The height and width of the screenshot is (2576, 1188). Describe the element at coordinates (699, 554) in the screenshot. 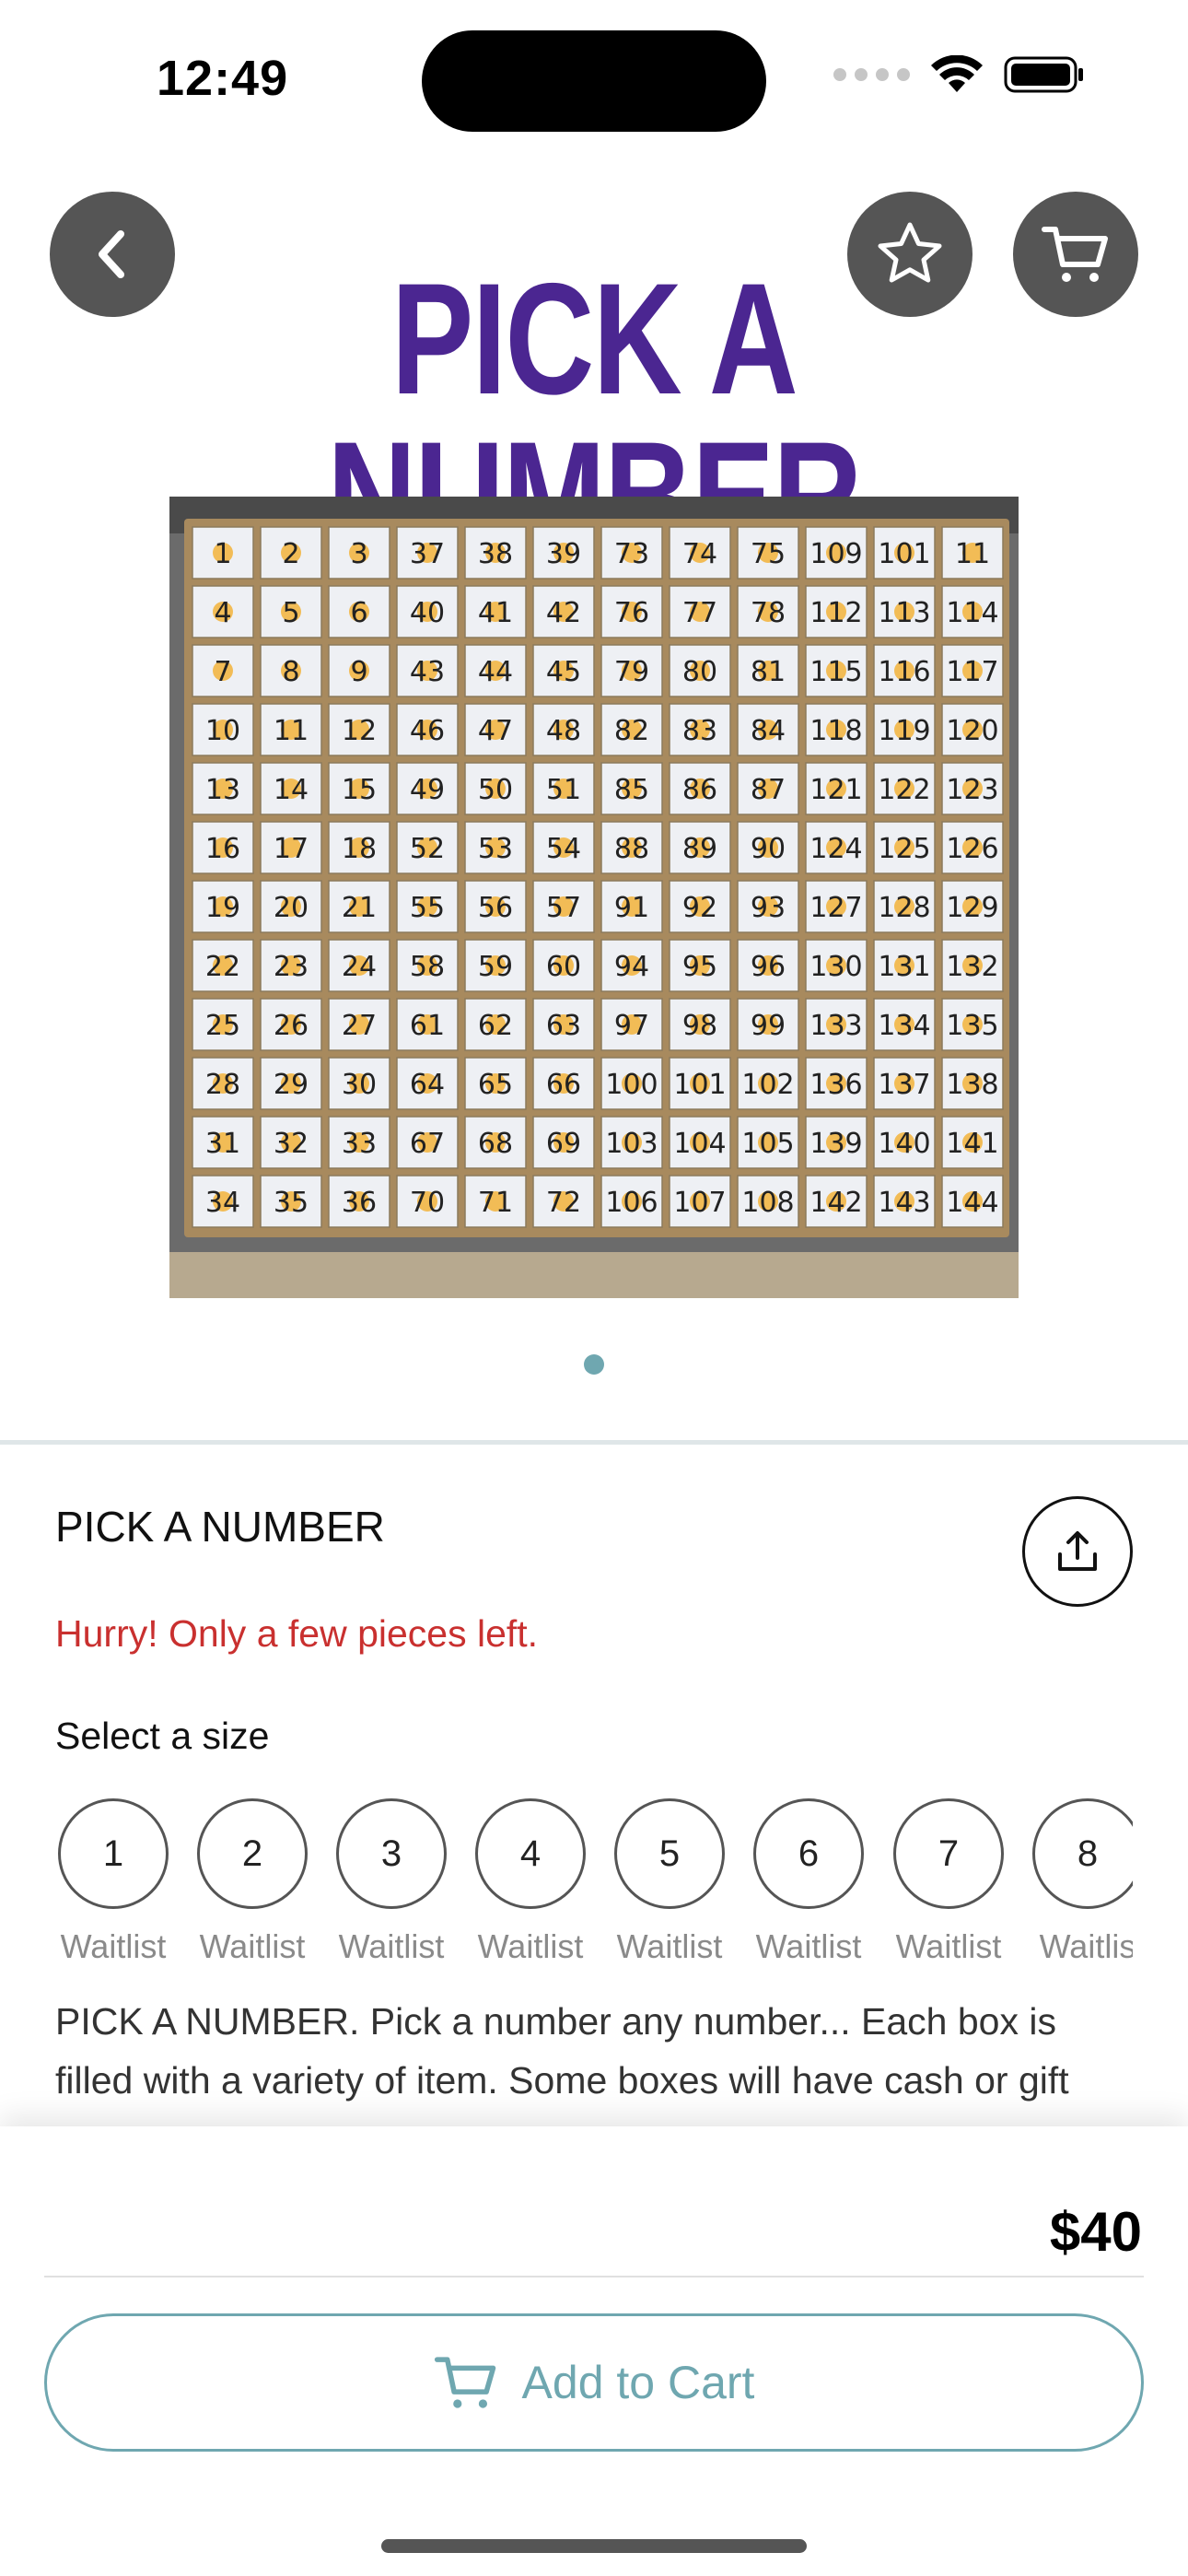

I see `box-number: 74` at that location.